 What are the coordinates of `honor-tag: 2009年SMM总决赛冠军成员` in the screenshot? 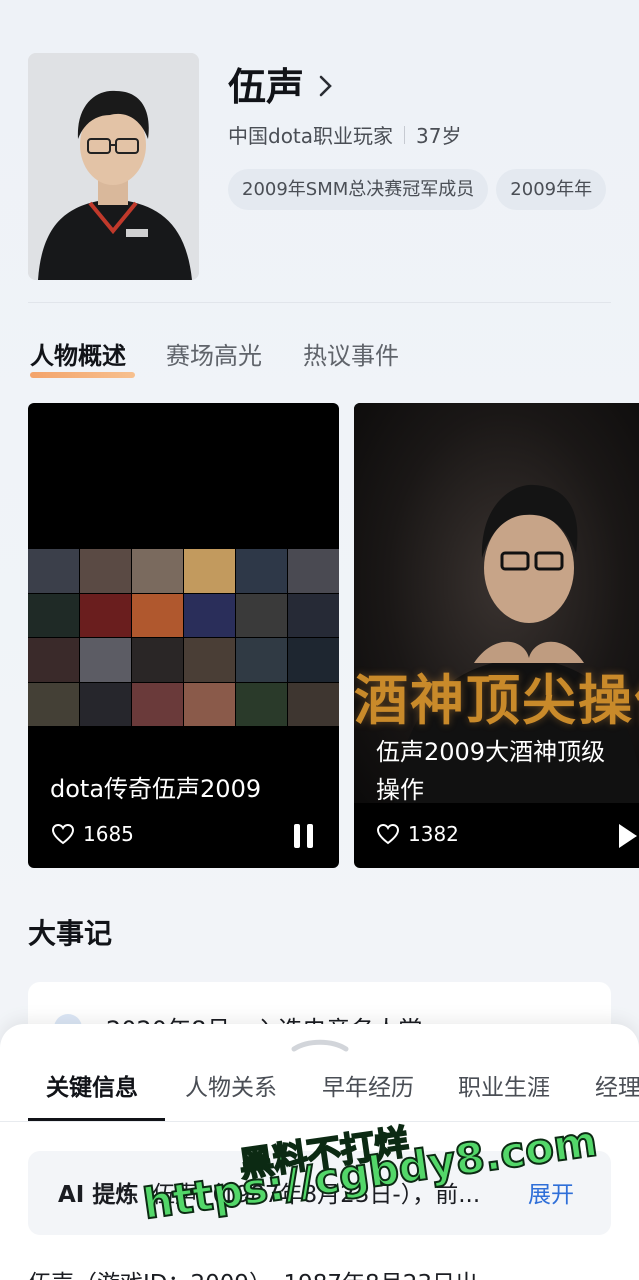 It's located at (358, 189).